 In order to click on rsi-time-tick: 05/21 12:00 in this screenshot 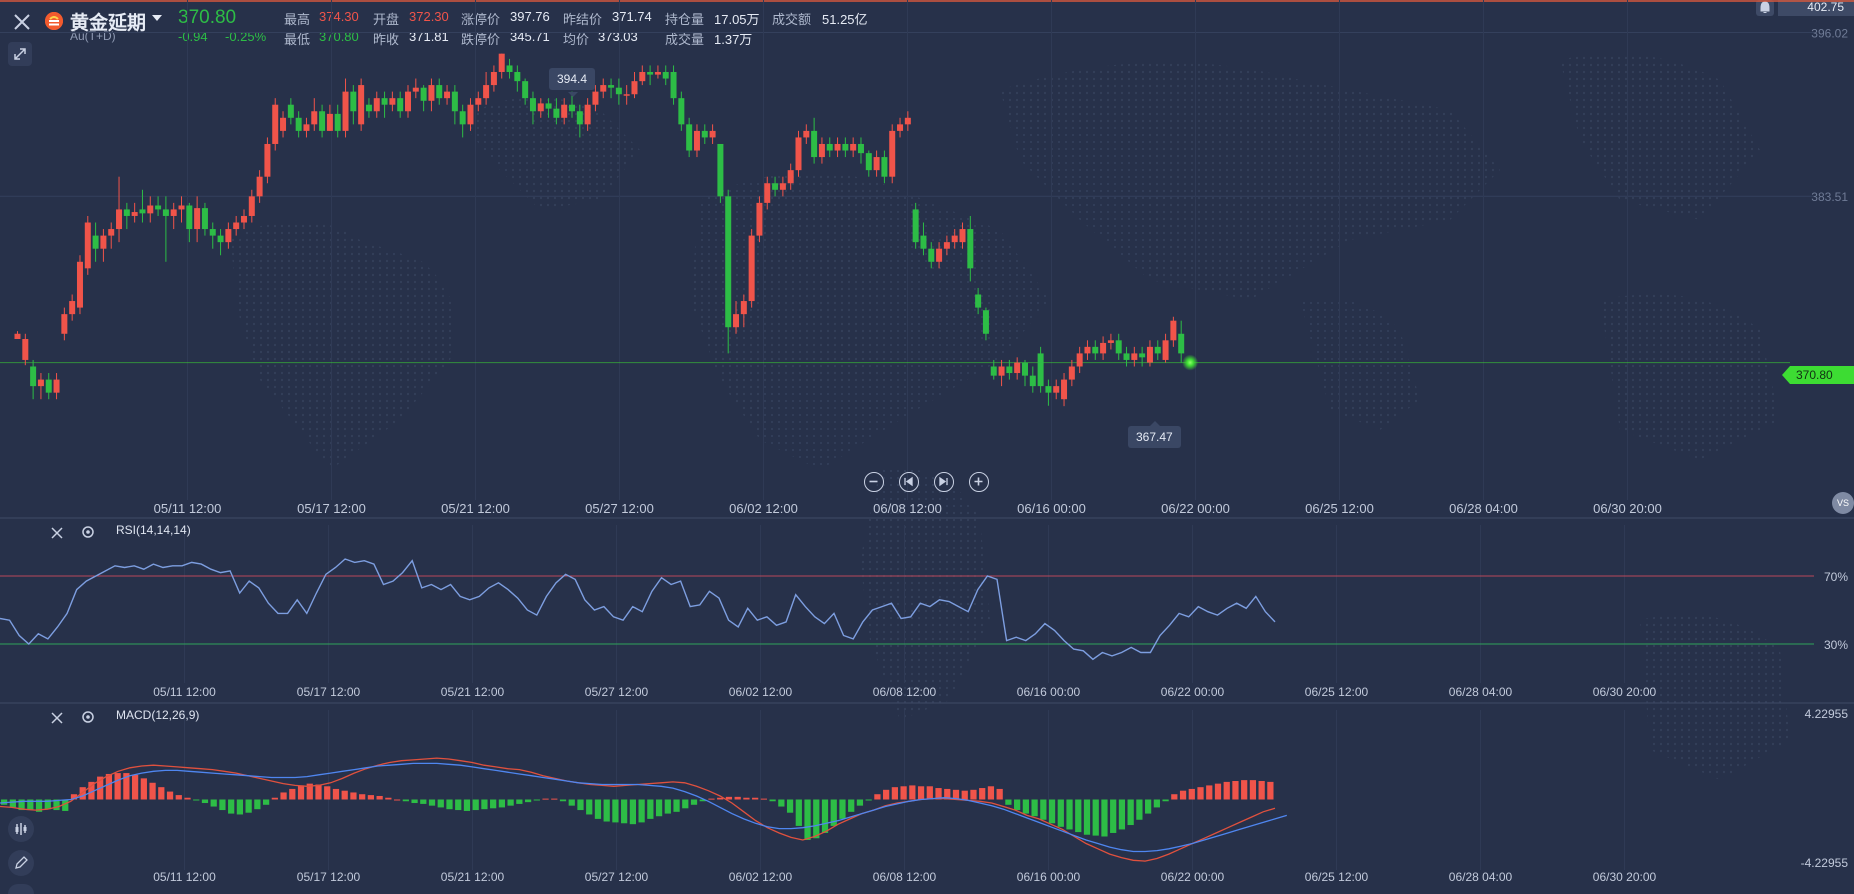, I will do `click(473, 692)`.